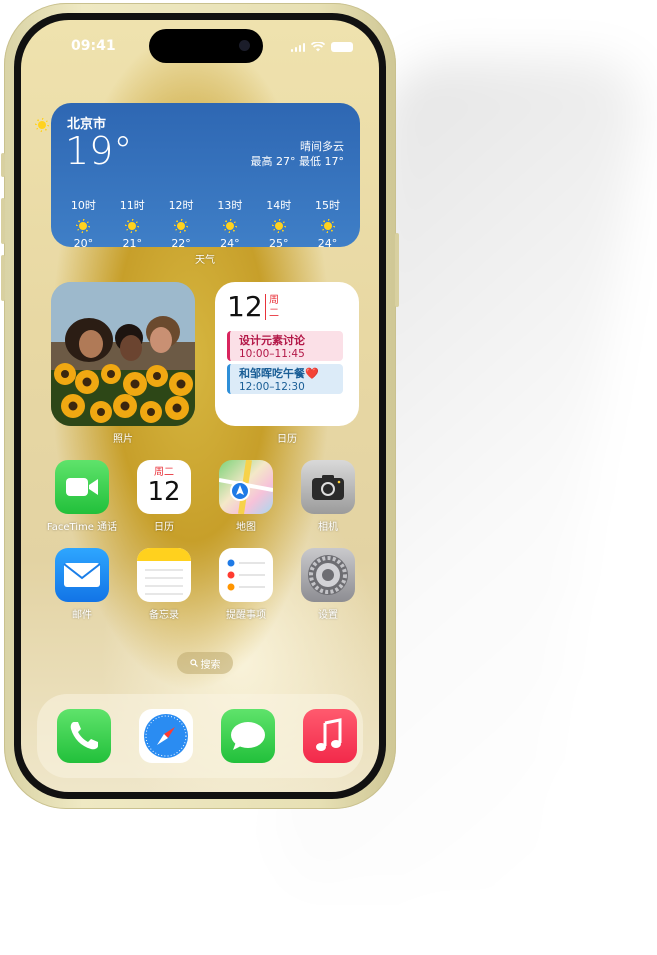  Describe the element at coordinates (274, 300) in the screenshot. I see `weekday-char: 周` at that location.